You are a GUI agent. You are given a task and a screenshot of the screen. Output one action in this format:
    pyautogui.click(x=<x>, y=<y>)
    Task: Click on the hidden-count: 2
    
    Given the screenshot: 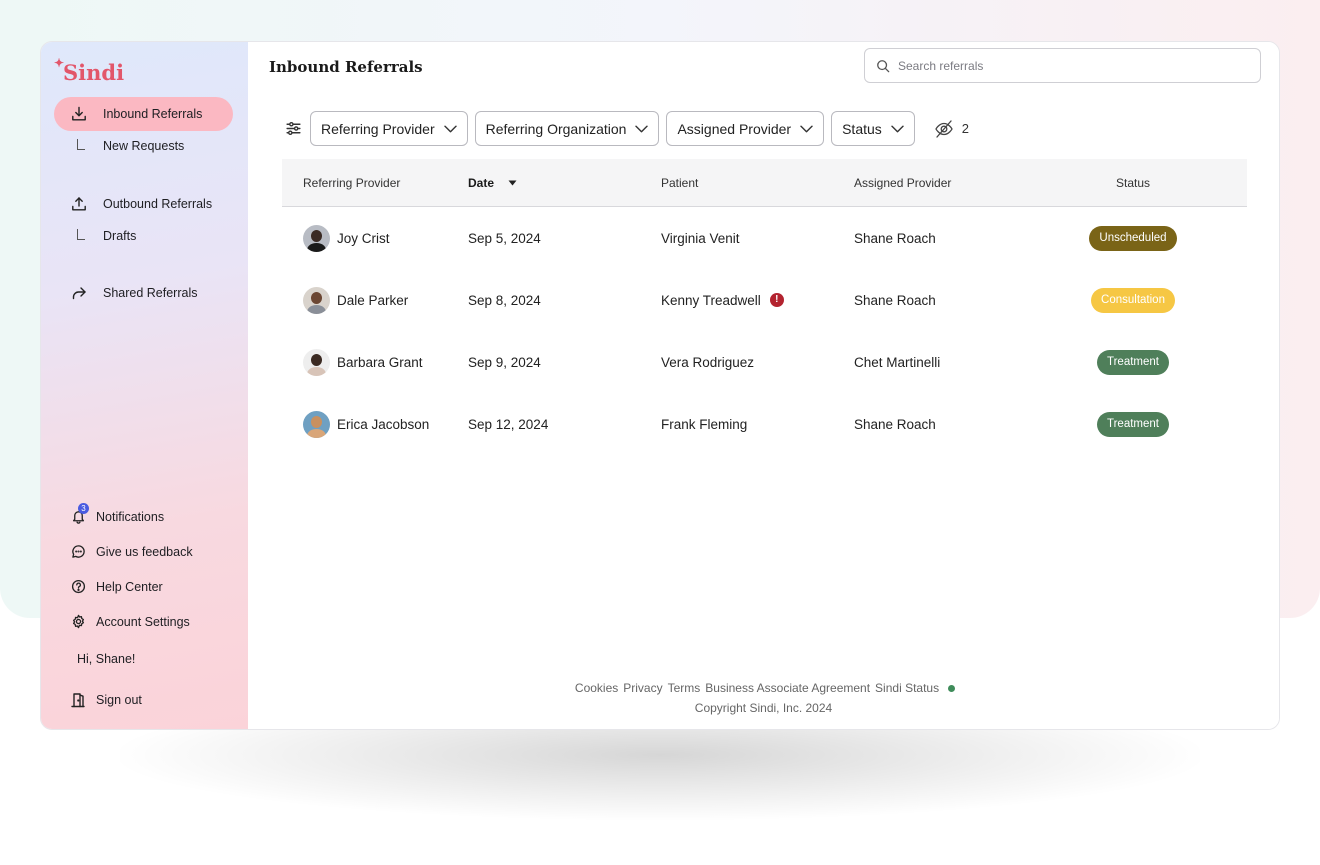 What is the action you would take?
    pyautogui.click(x=965, y=128)
    